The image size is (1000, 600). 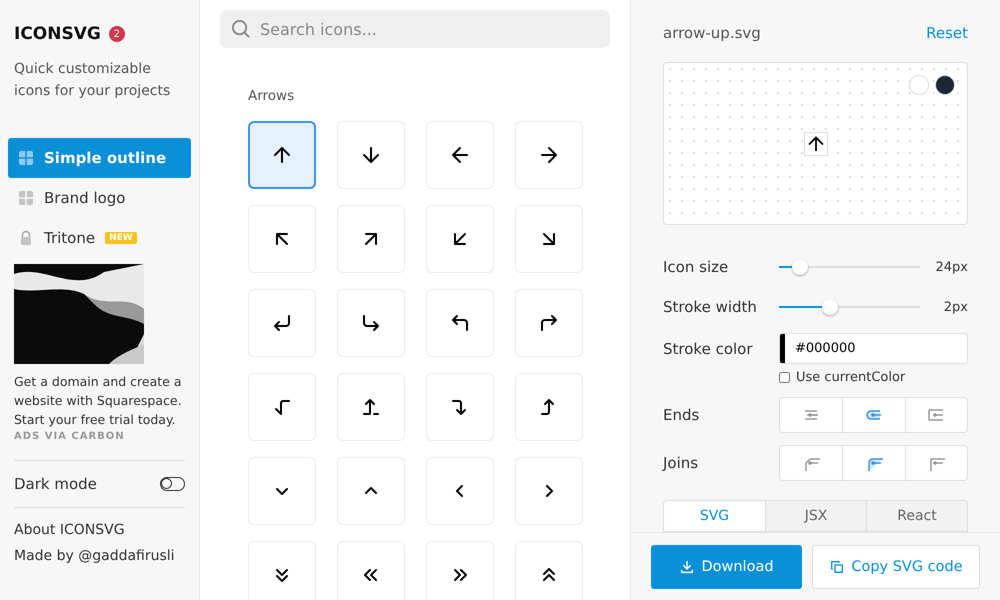 What do you see at coordinates (172, 484) in the screenshot?
I see `dark-mode-toggle` at bounding box center [172, 484].